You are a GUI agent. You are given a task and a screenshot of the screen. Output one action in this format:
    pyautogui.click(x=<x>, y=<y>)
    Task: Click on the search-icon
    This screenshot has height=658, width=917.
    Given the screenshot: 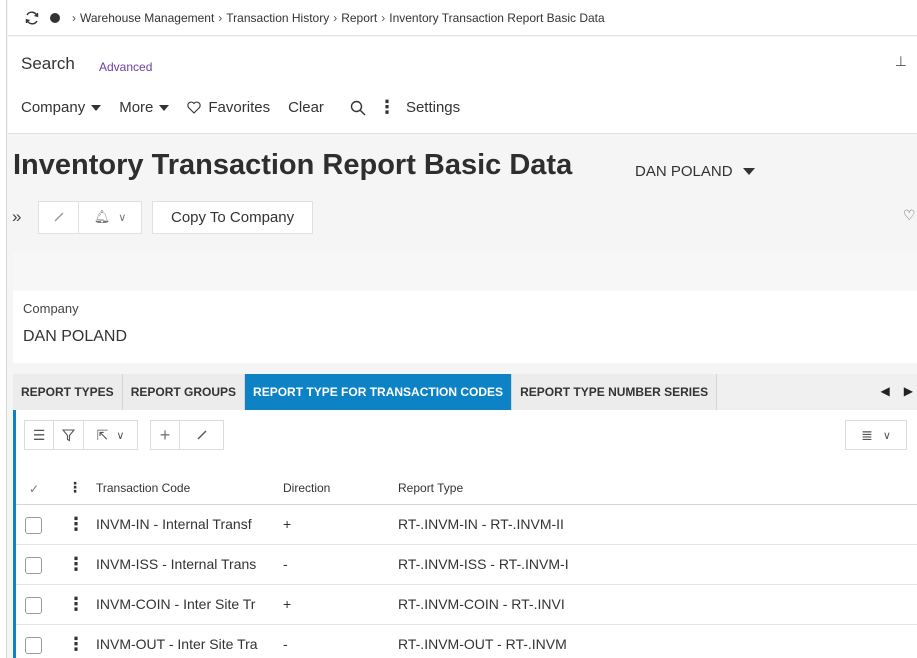 What is the action you would take?
    pyautogui.click(x=358, y=107)
    